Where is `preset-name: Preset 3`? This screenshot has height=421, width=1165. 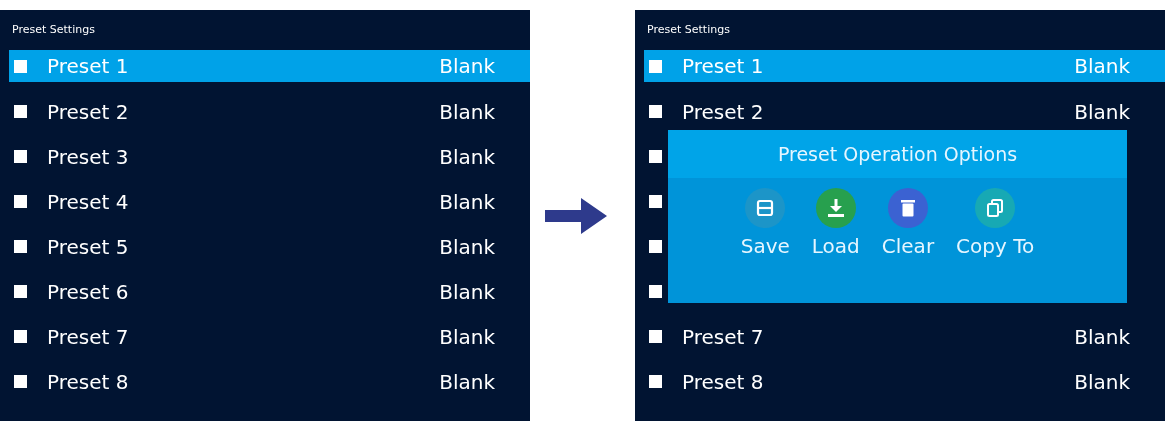 preset-name: Preset 3 is located at coordinates (88, 156).